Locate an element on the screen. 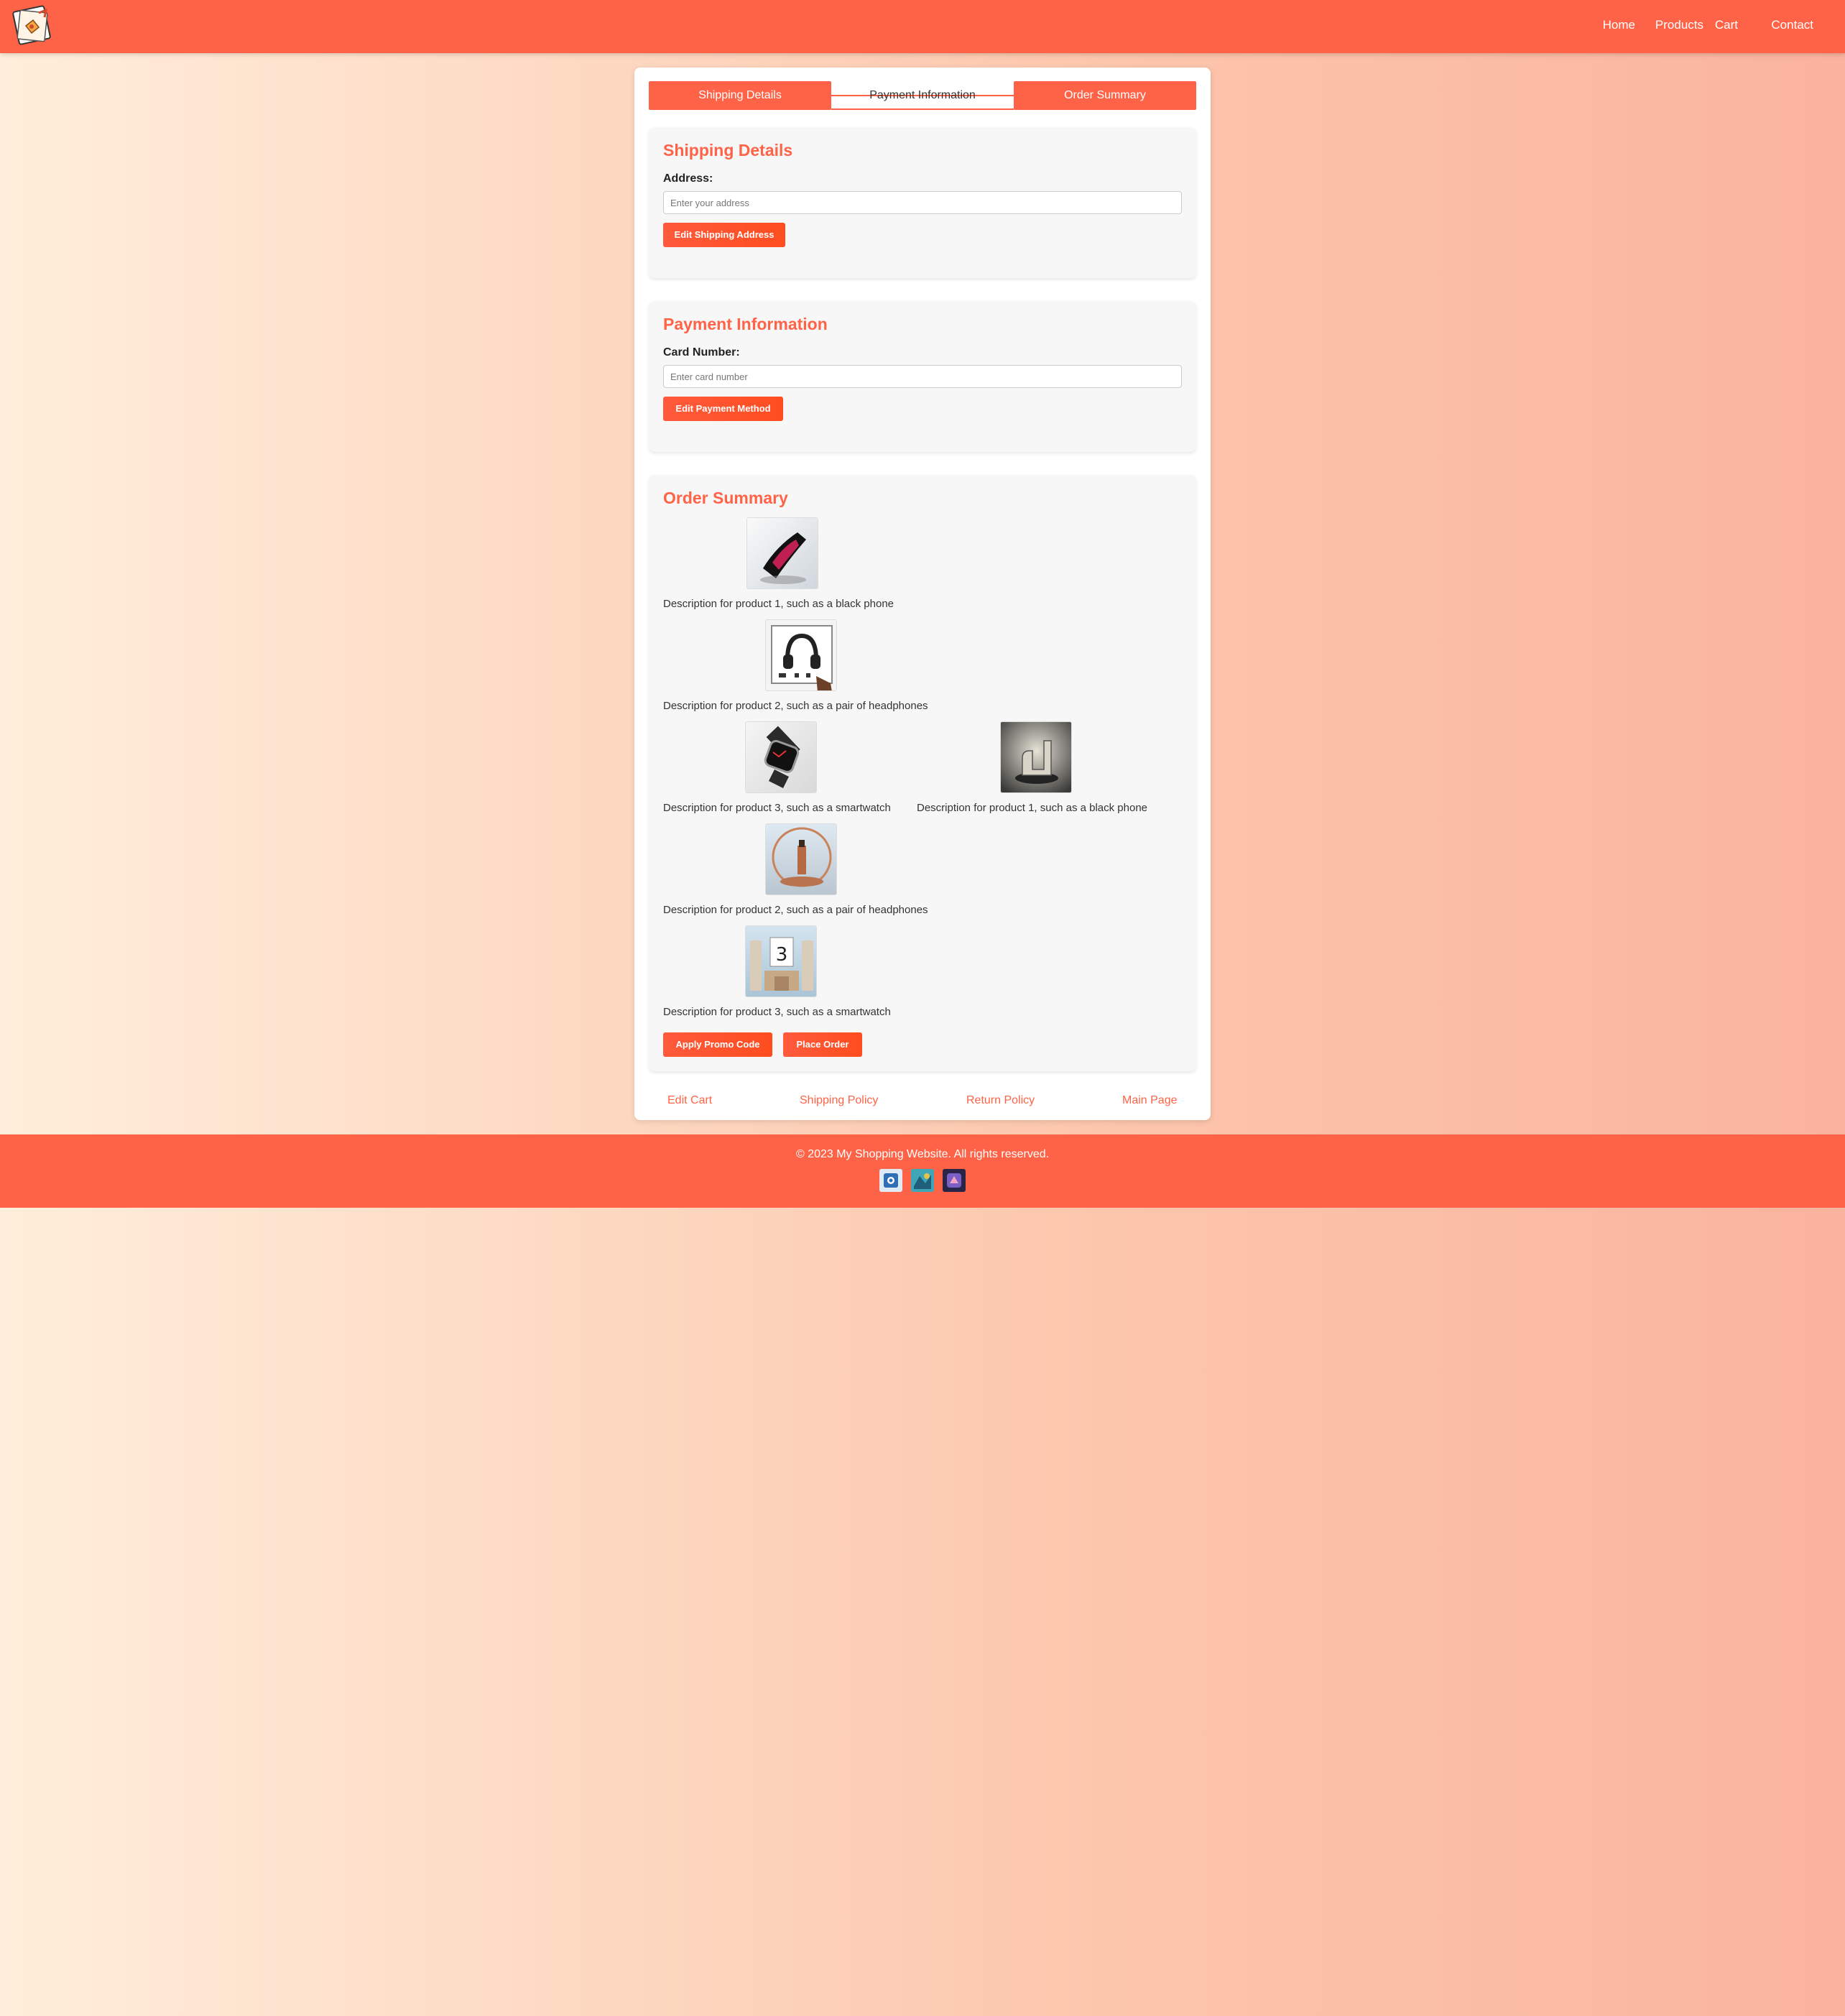  nav-cart: Cart is located at coordinates (1726, 25).